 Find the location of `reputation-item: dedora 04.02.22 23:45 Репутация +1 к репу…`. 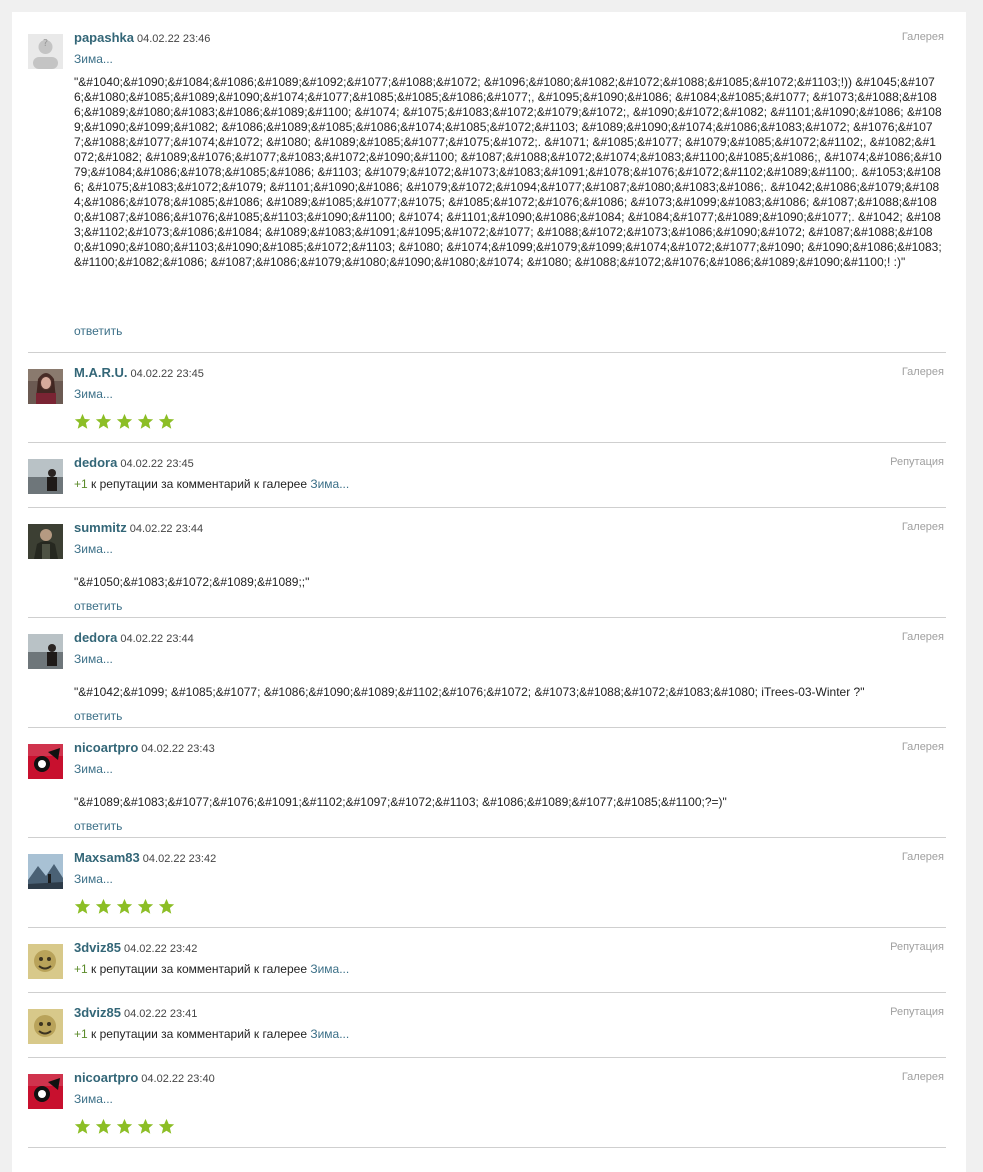

reputation-item: dedora 04.02.22 23:45 Репутация +1 к репу… is located at coordinates (487, 481).